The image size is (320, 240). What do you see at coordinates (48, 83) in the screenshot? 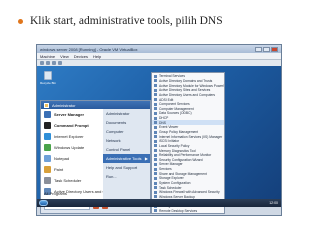
I see `recycle-bin-label: Recycle Bin` at bounding box center [48, 83].